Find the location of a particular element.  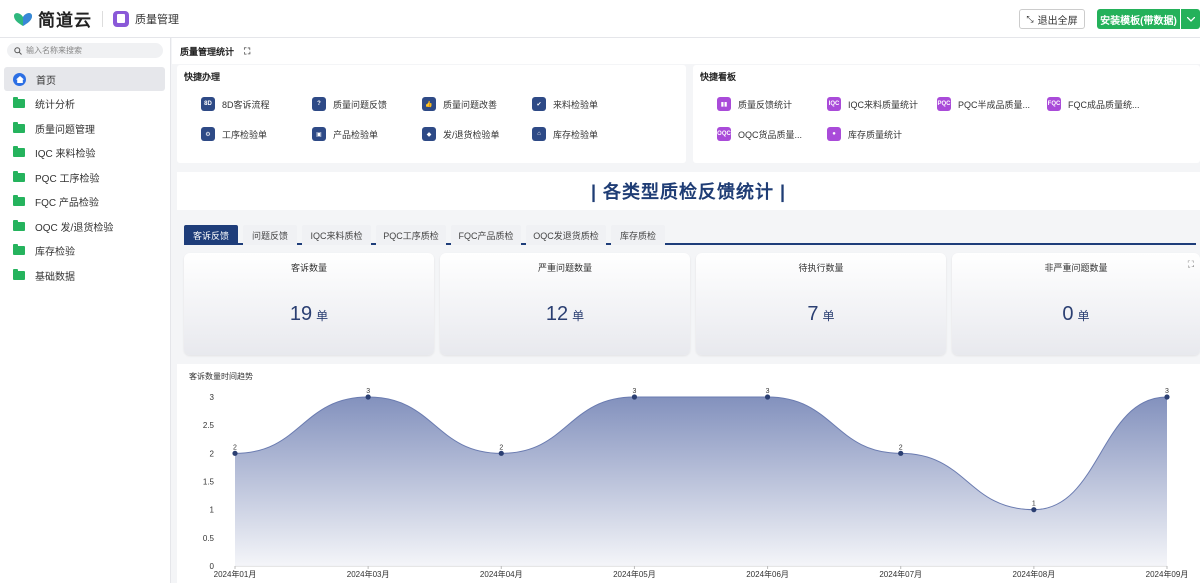

quick-board-label: 质量反馈统计 is located at coordinates (765, 104).